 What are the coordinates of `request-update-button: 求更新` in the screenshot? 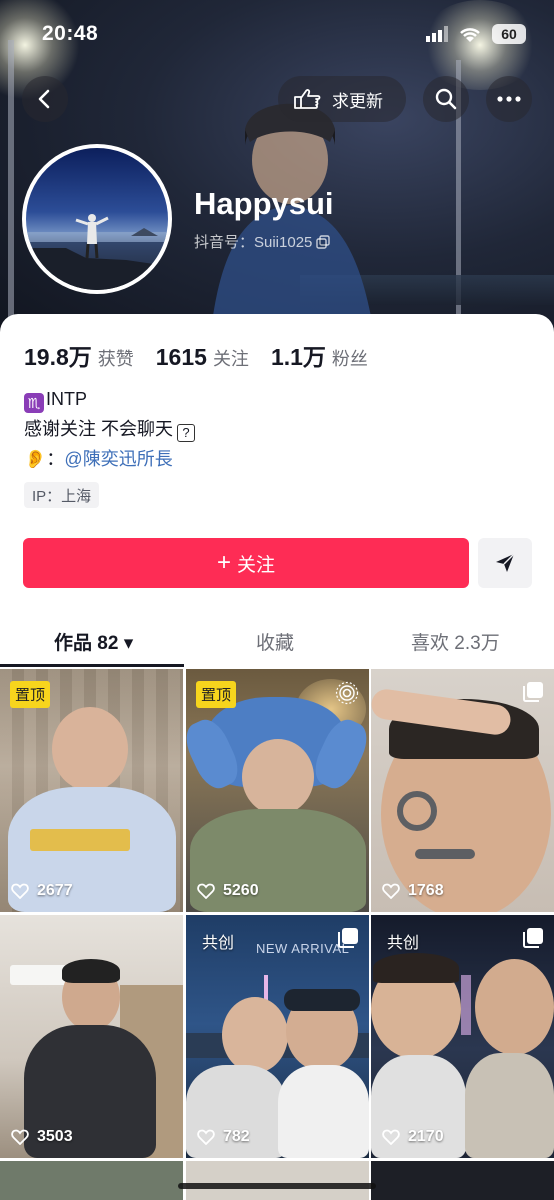 It's located at (342, 99).